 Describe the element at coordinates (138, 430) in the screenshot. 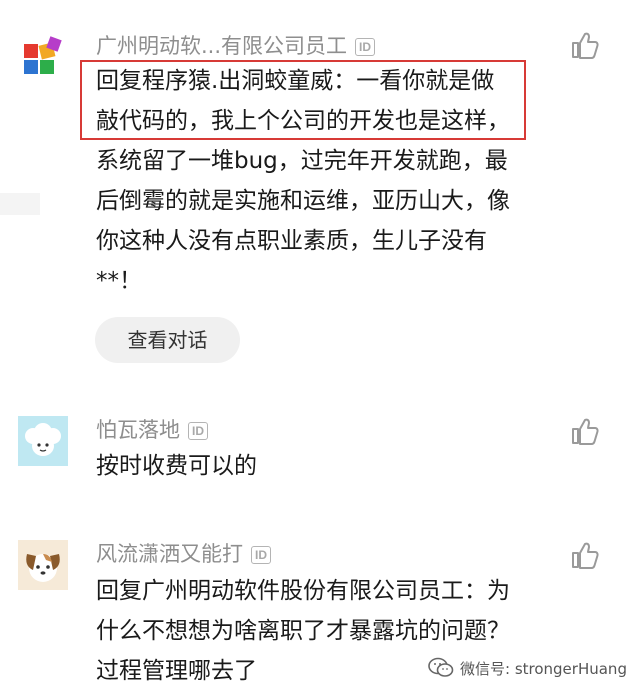

I see `author-name-text: 怕瓦落地` at that location.